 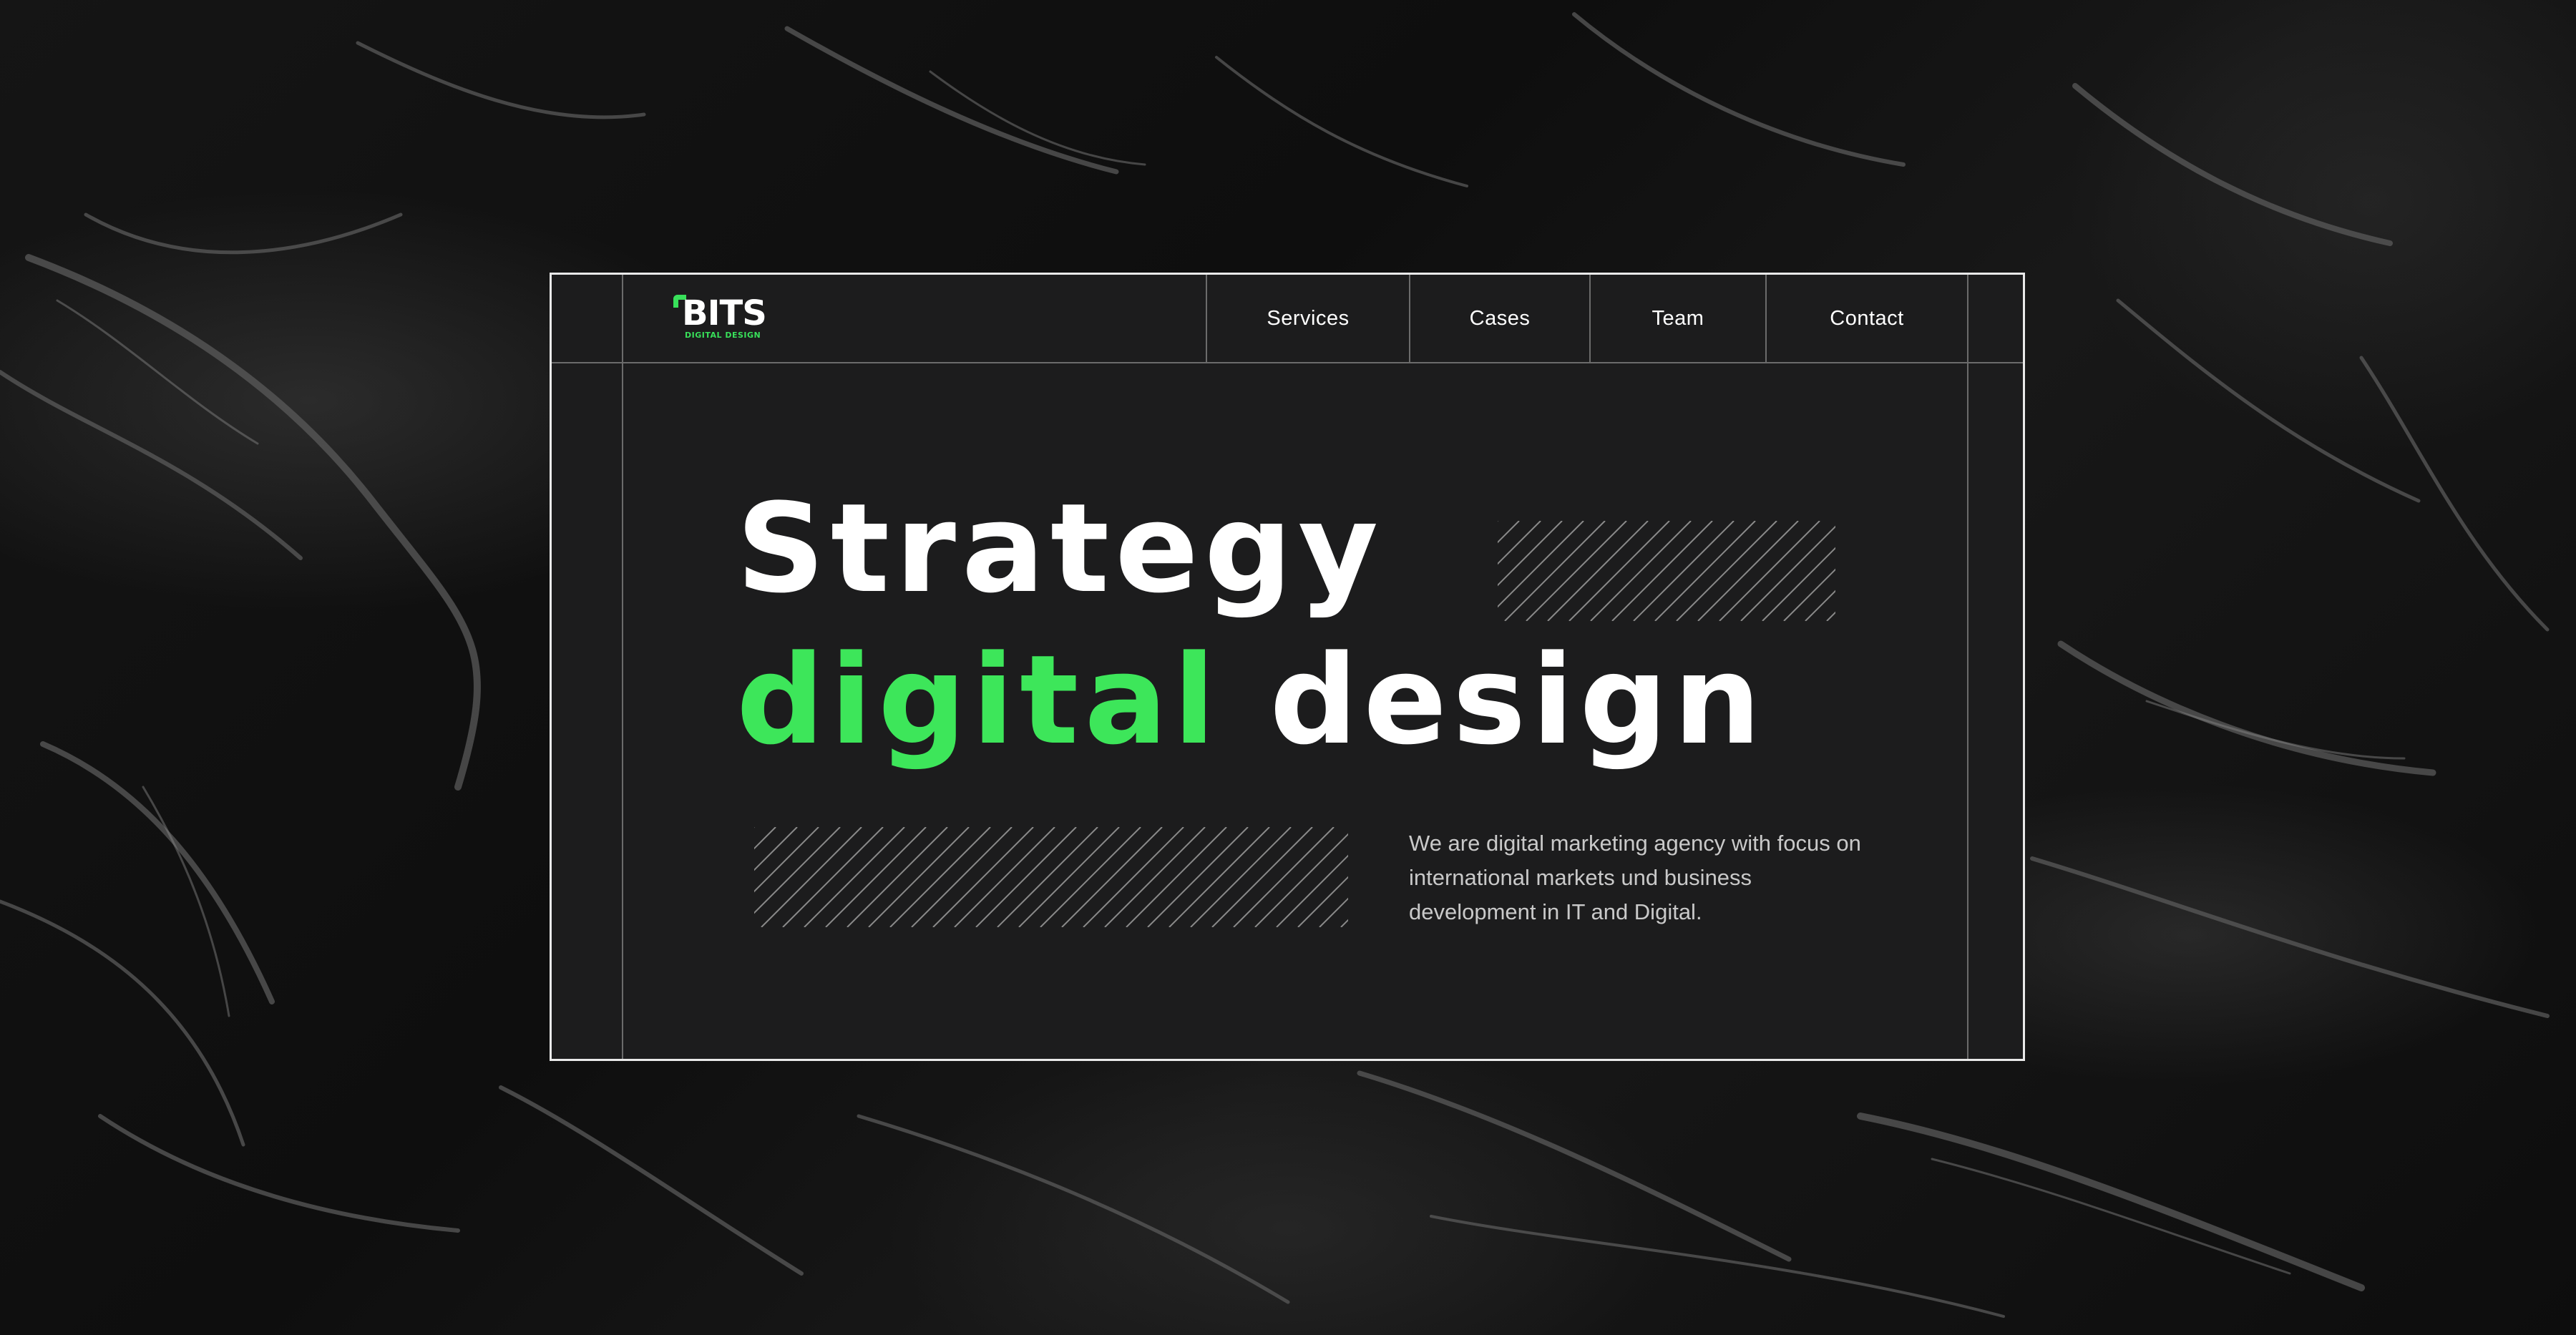 I want to click on nav-item-contact: Contact, so click(x=1867, y=318).